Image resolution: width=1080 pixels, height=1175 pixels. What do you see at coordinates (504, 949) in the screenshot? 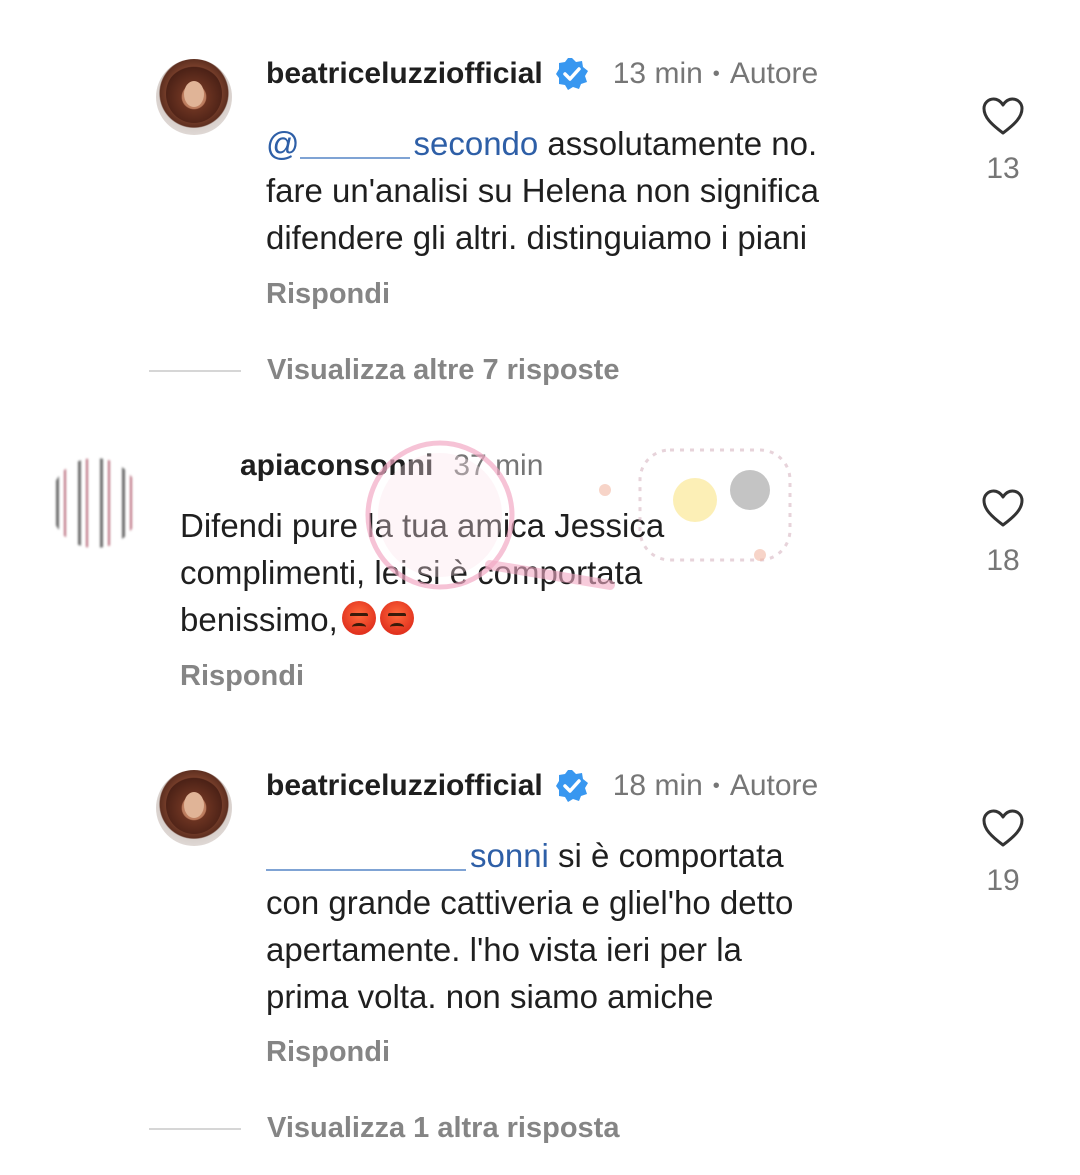
I see `comment-text-line-3: apertamente. l'ho vista ieri per la` at bounding box center [504, 949].